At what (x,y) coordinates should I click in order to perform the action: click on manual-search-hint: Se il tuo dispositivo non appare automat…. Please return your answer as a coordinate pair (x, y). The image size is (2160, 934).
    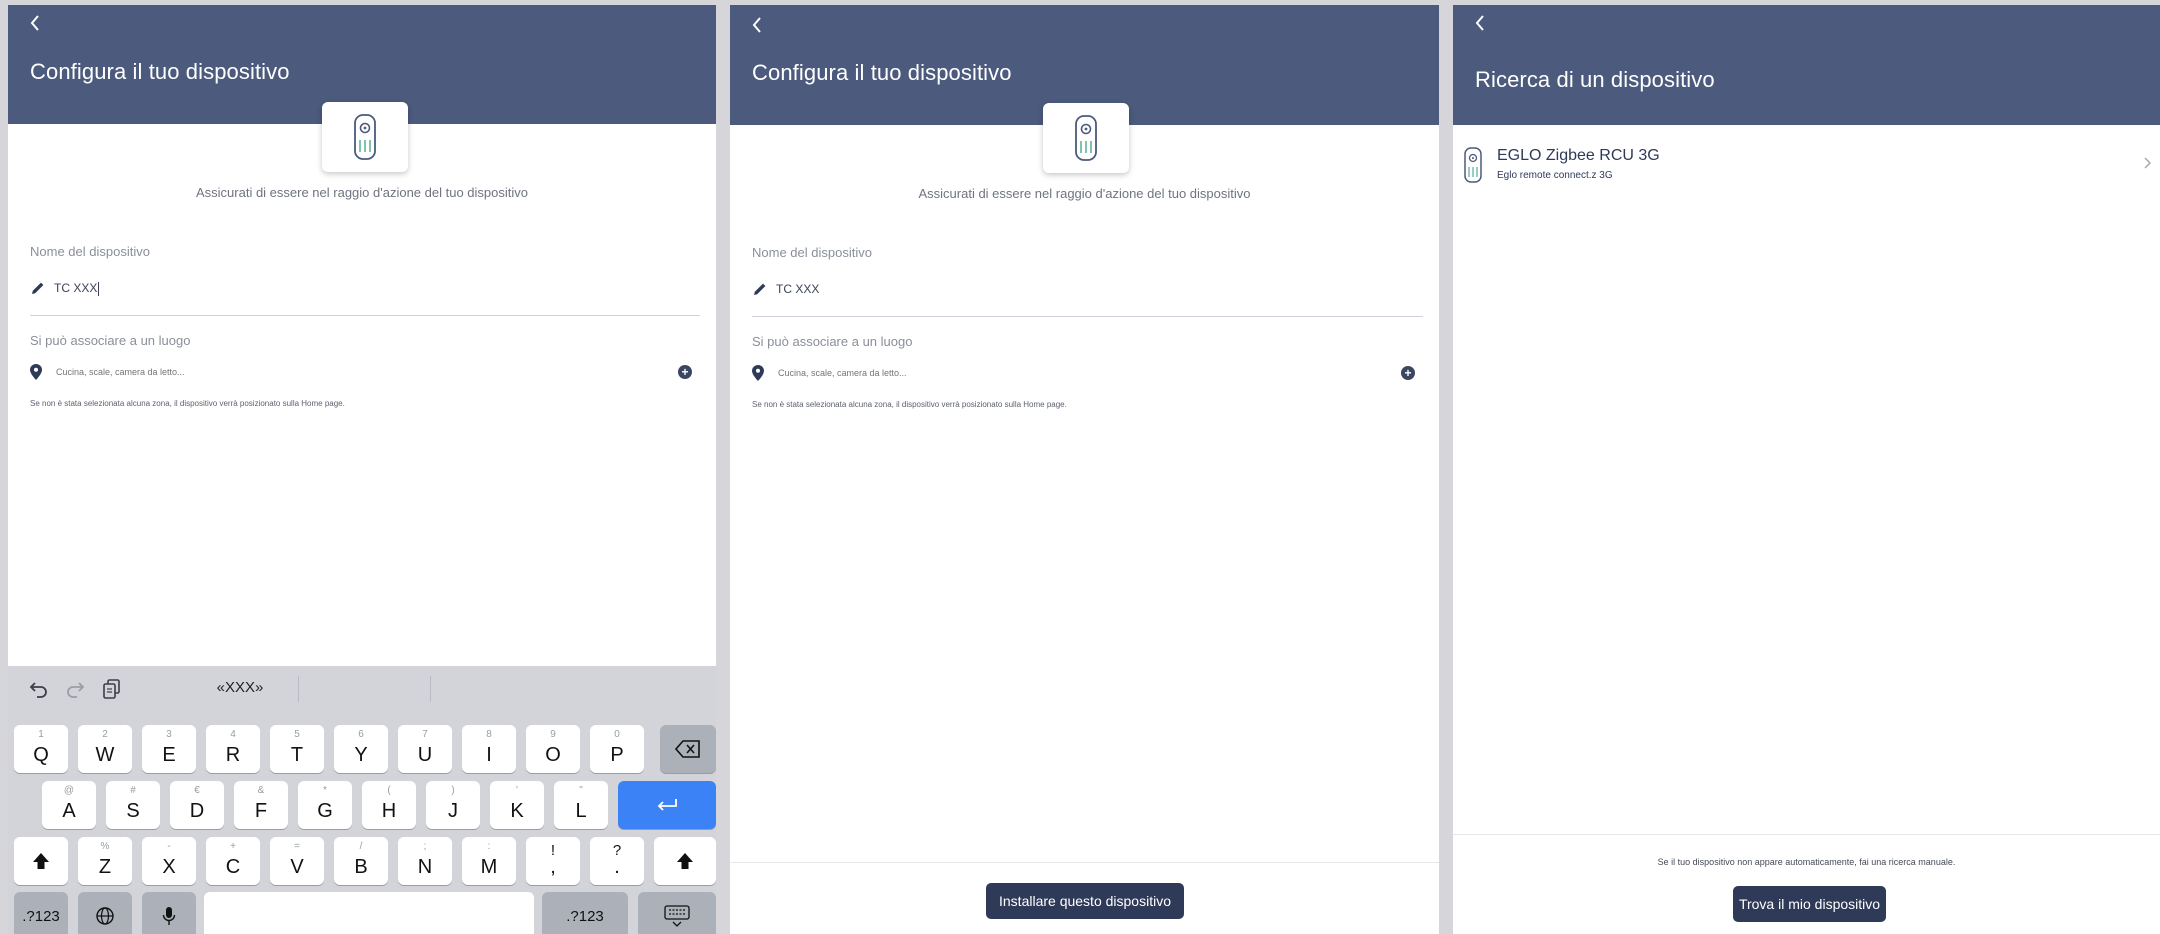
    Looking at the image, I should click on (1806, 862).